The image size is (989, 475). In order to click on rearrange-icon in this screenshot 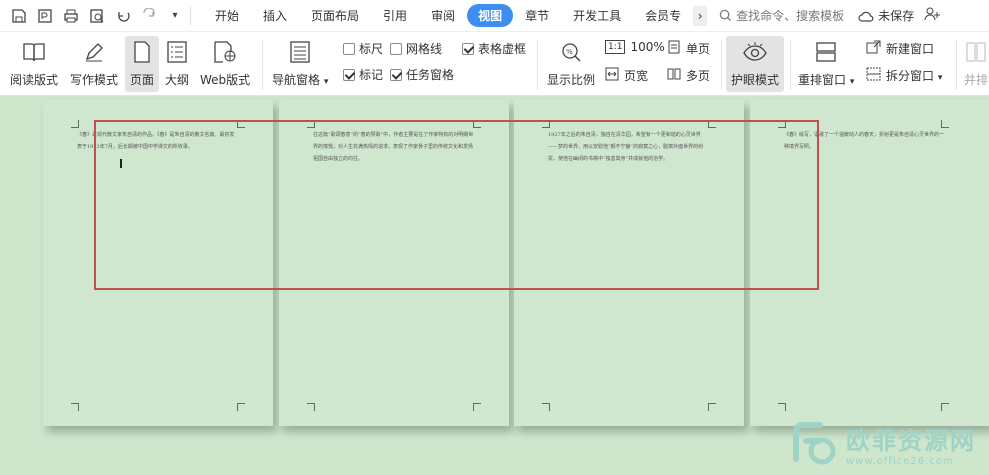, I will do `click(826, 52)`.